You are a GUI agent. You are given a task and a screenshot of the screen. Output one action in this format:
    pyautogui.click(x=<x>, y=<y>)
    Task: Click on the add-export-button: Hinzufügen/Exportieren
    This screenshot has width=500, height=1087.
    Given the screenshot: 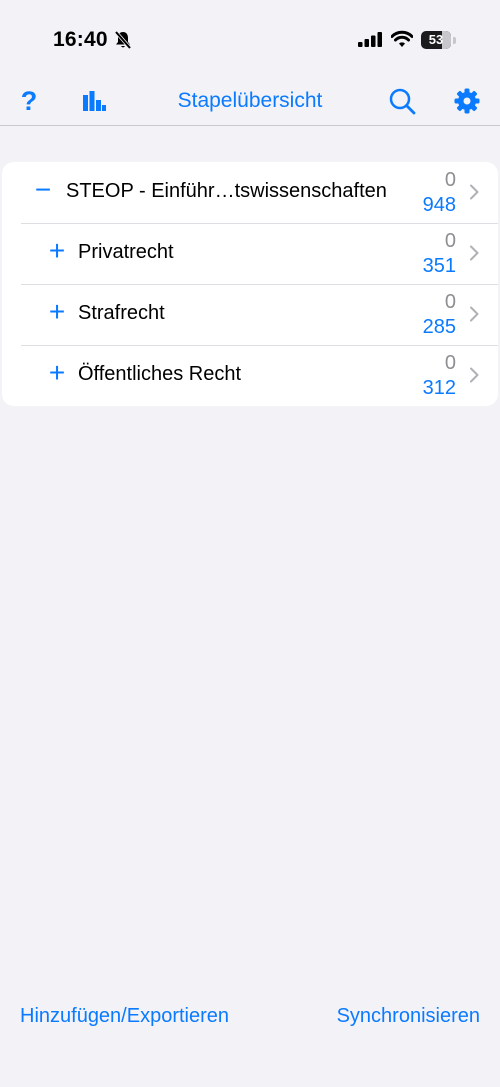 What is the action you would take?
    pyautogui.click(x=124, y=1016)
    